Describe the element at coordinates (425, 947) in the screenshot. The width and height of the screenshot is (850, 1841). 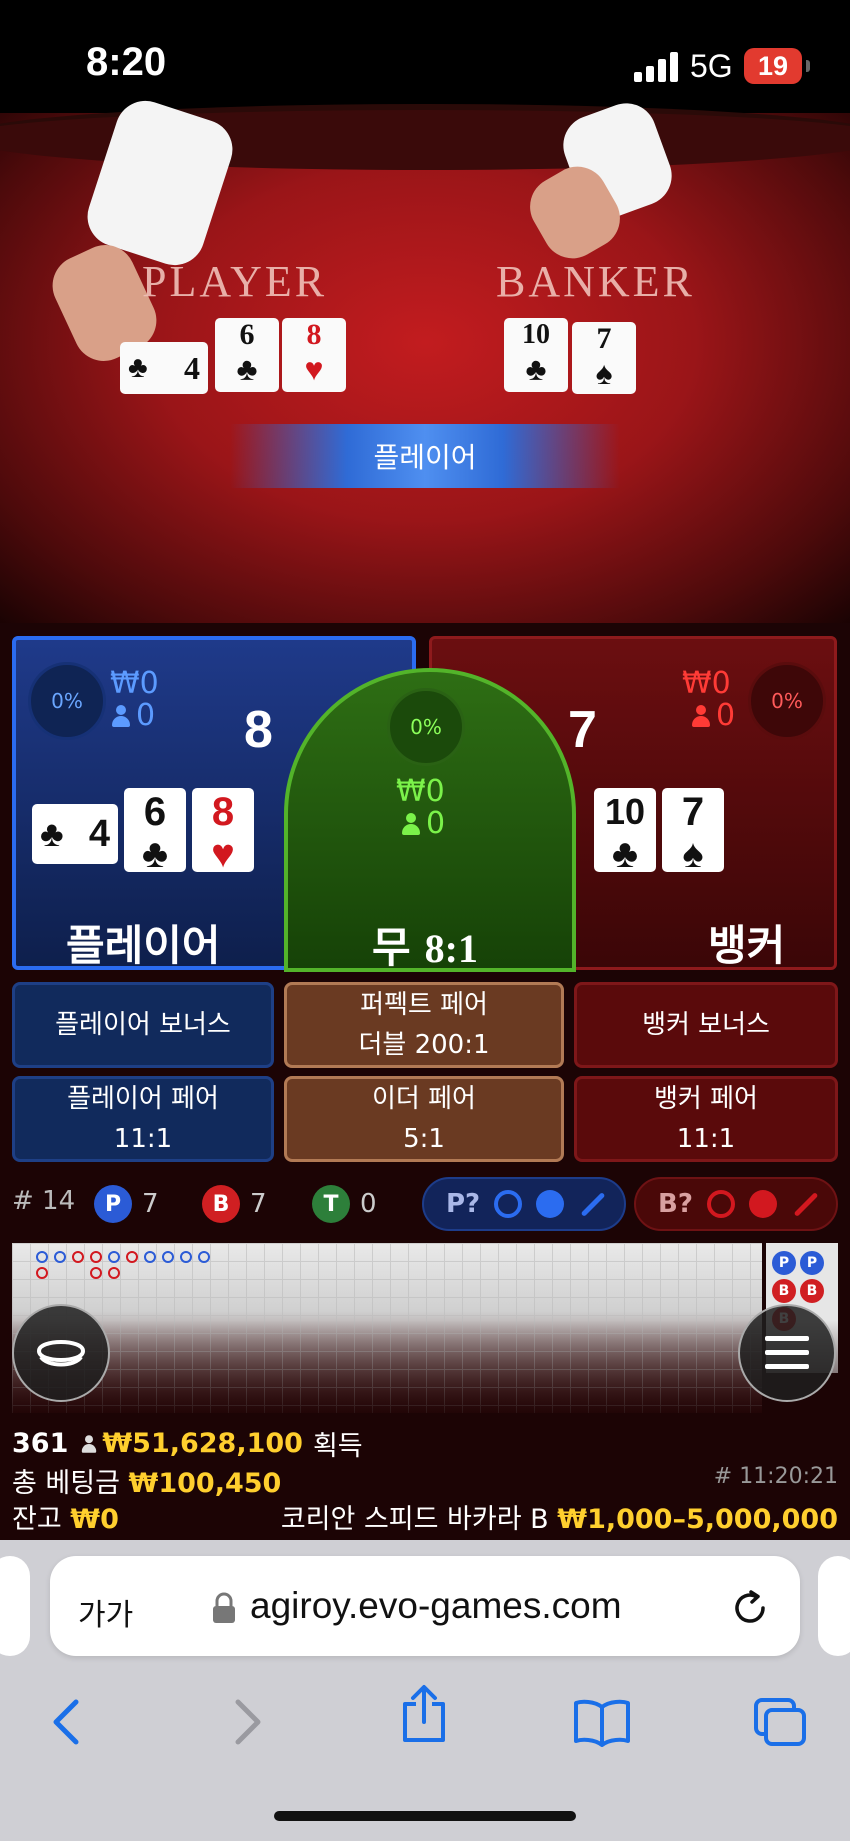
I see `tie-label: 무 8:1` at that location.